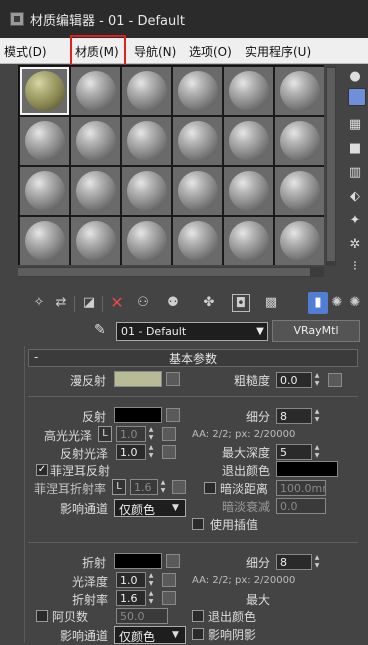 The height and width of the screenshot is (645, 368). What do you see at coordinates (355, 77) in the screenshot?
I see `sample-type-icon: ●` at bounding box center [355, 77].